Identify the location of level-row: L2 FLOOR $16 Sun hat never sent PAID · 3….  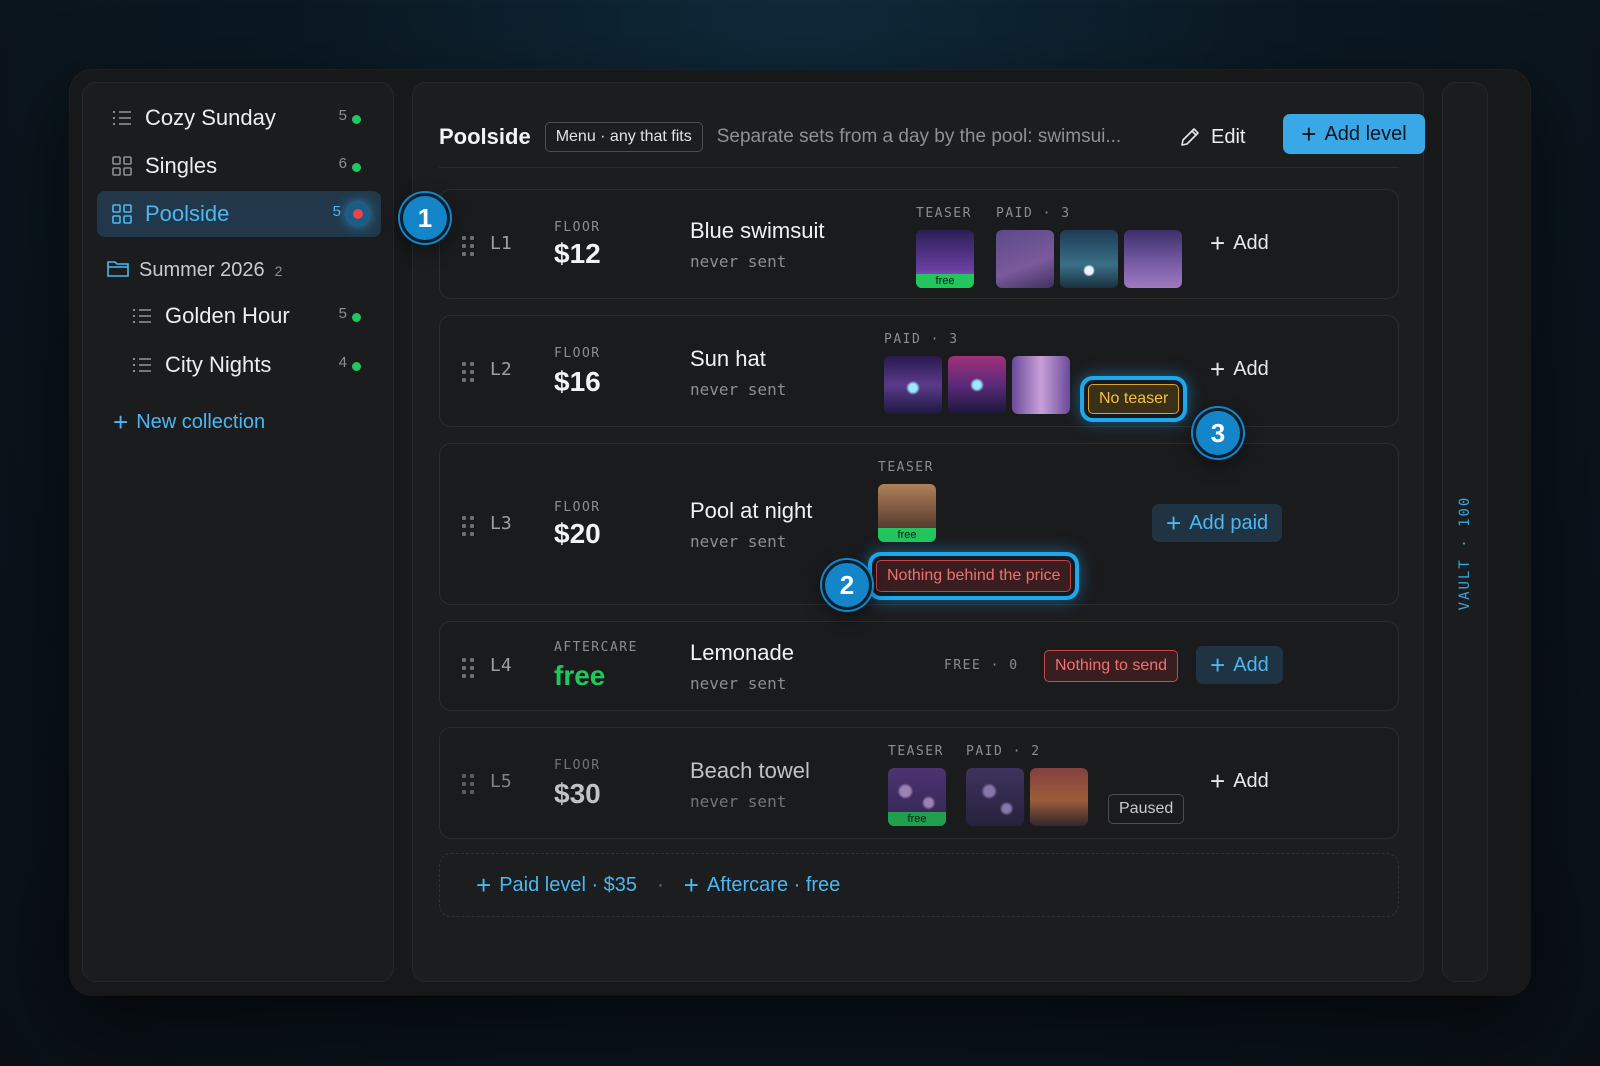
(919, 371).